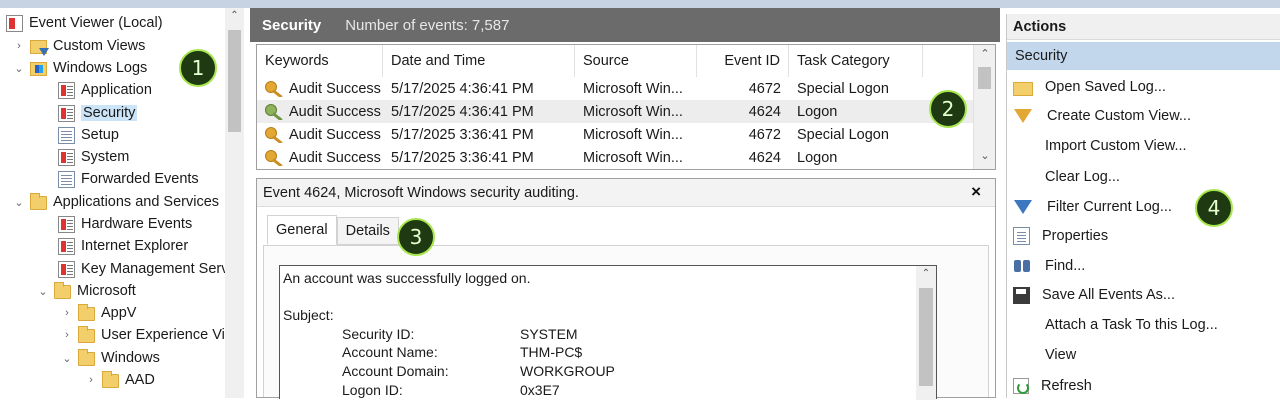 This screenshot has width=1280, height=400. I want to click on save-icon, so click(1021, 295).